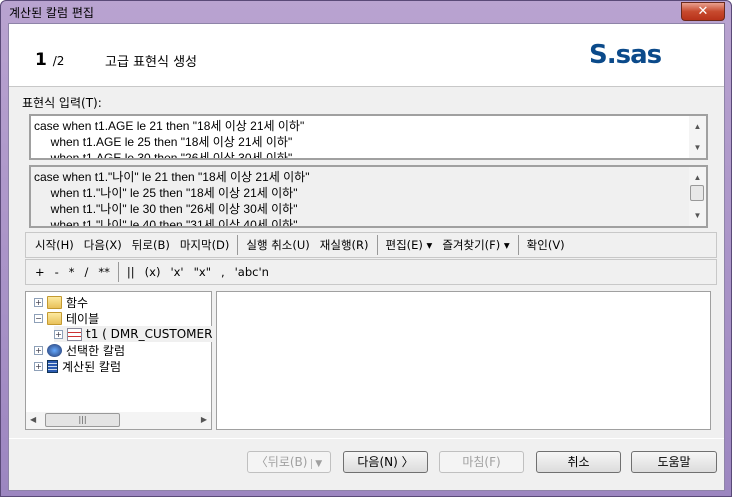 This screenshot has width=732, height=497. Describe the element at coordinates (83, 318) in the screenshot. I see `tree-label: 테이블` at that location.